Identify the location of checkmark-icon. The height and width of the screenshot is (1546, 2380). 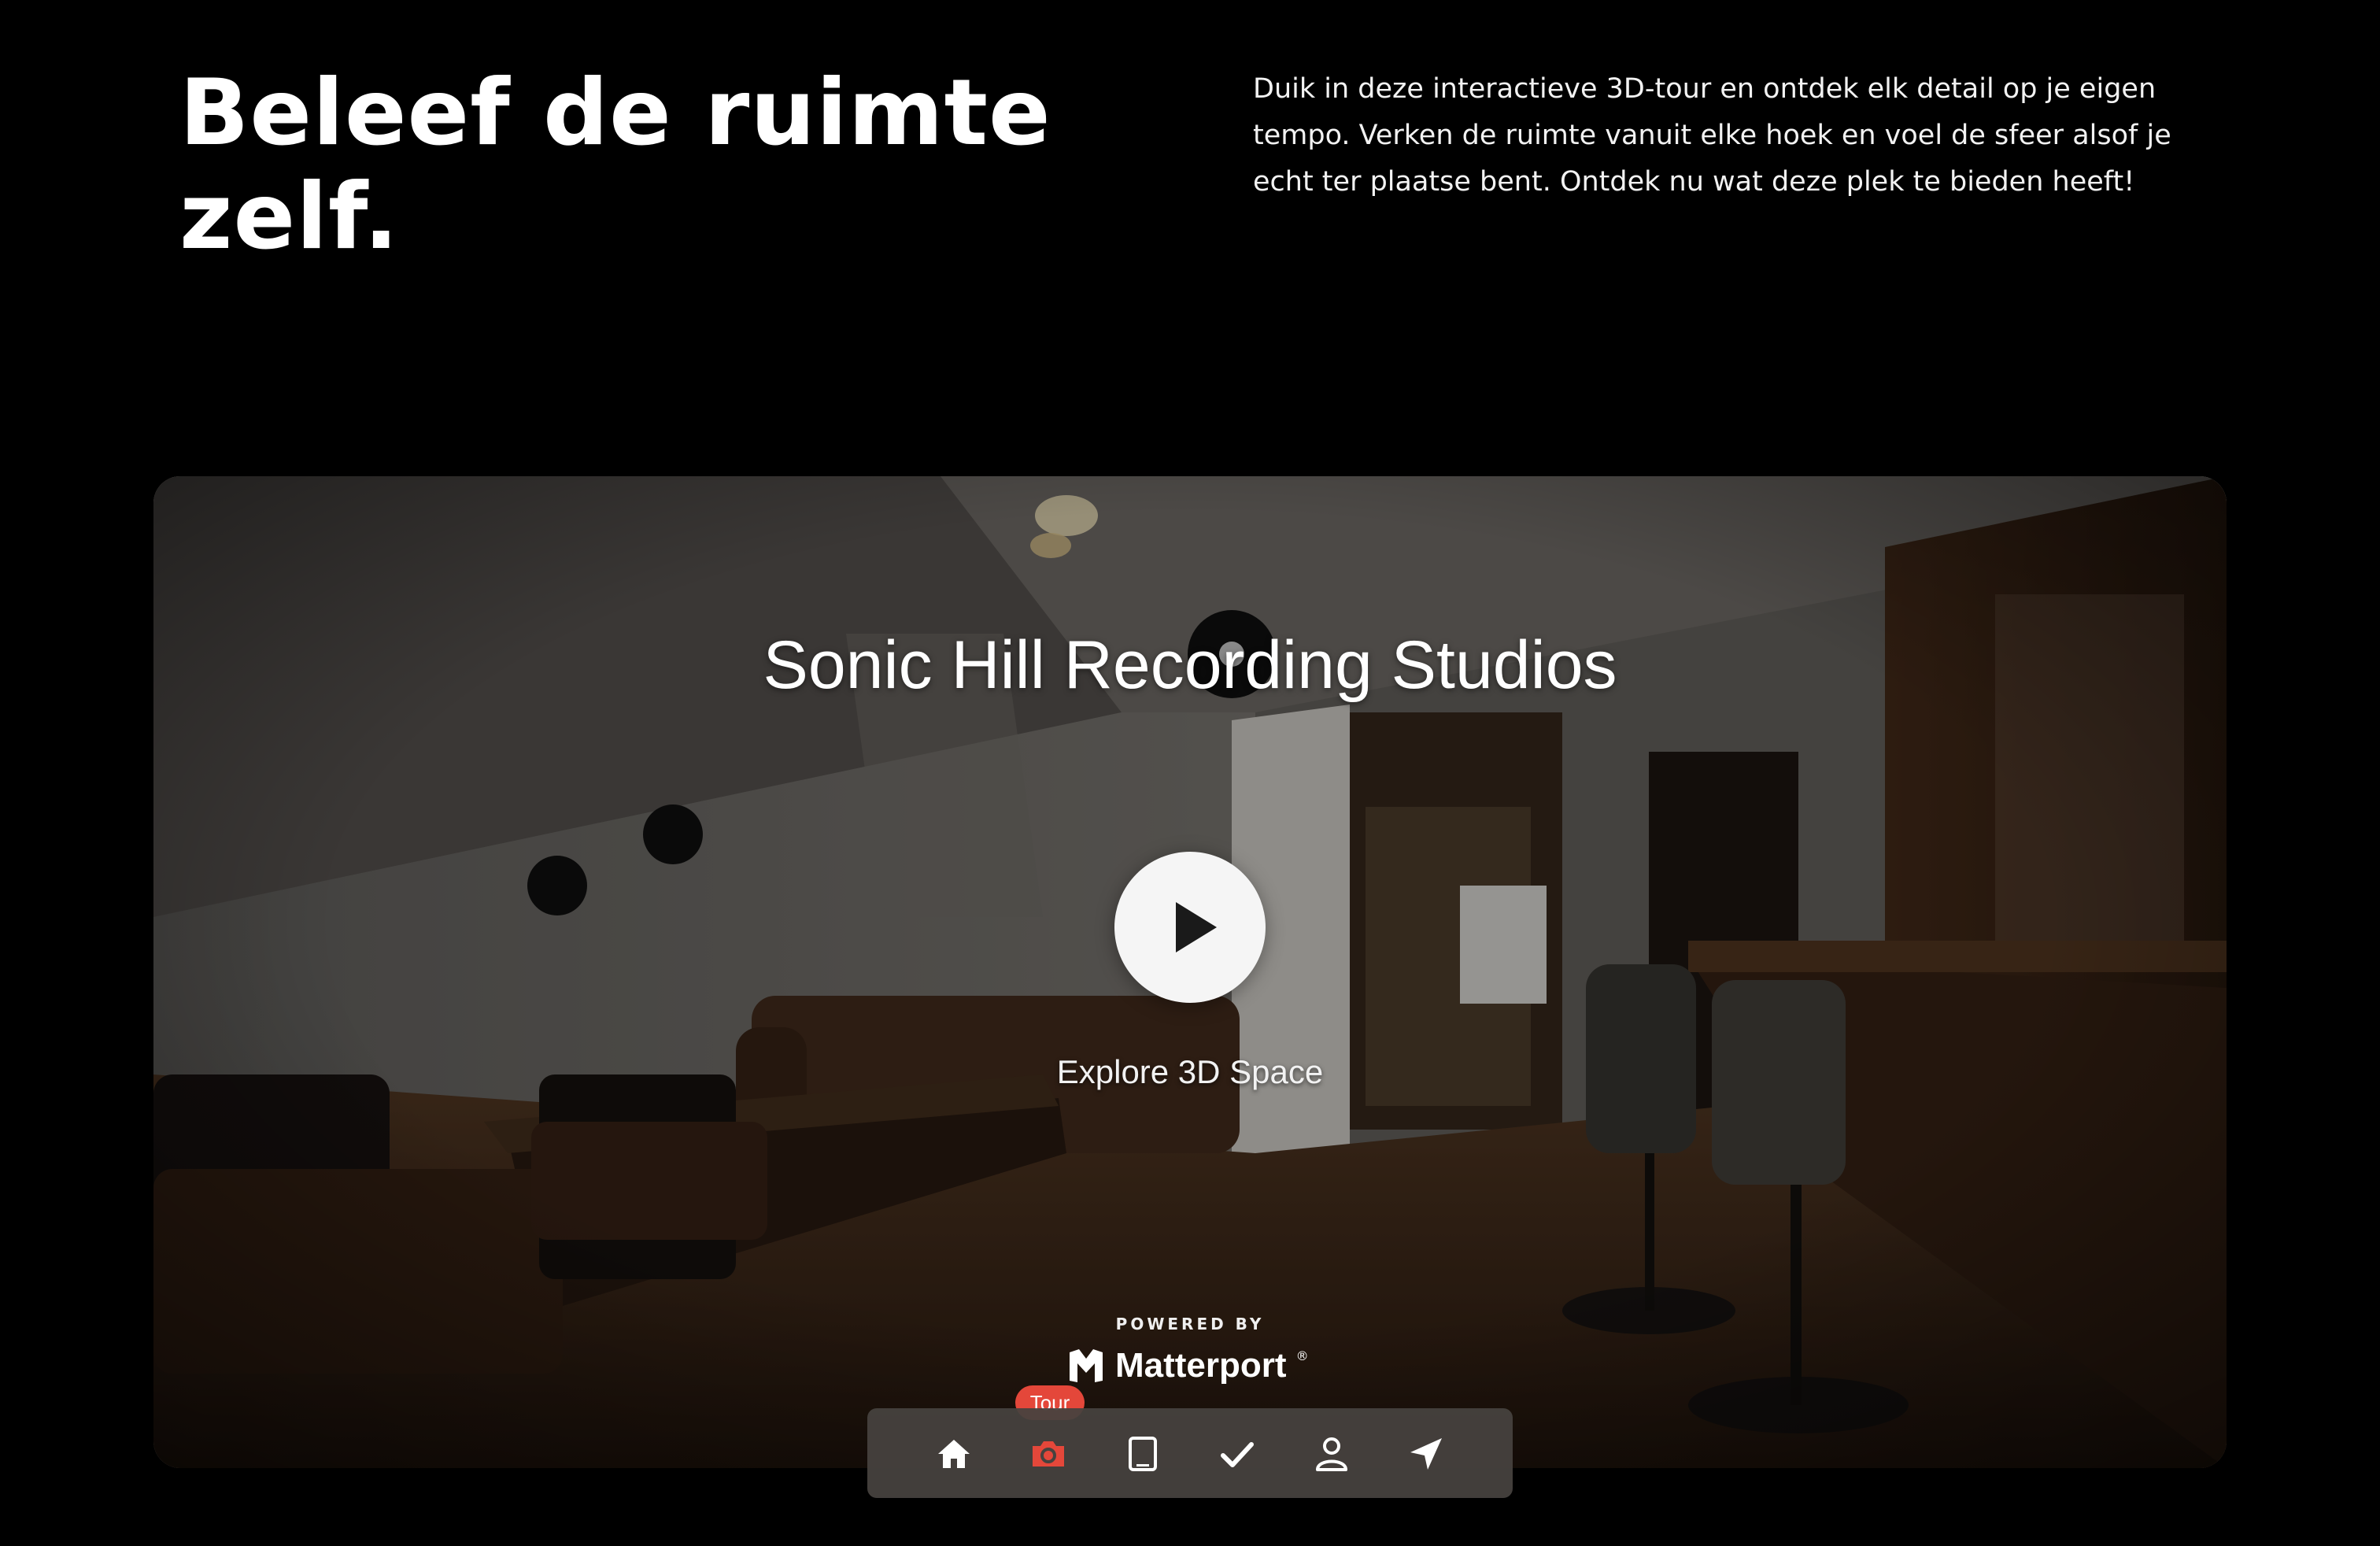
(1237, 1454).